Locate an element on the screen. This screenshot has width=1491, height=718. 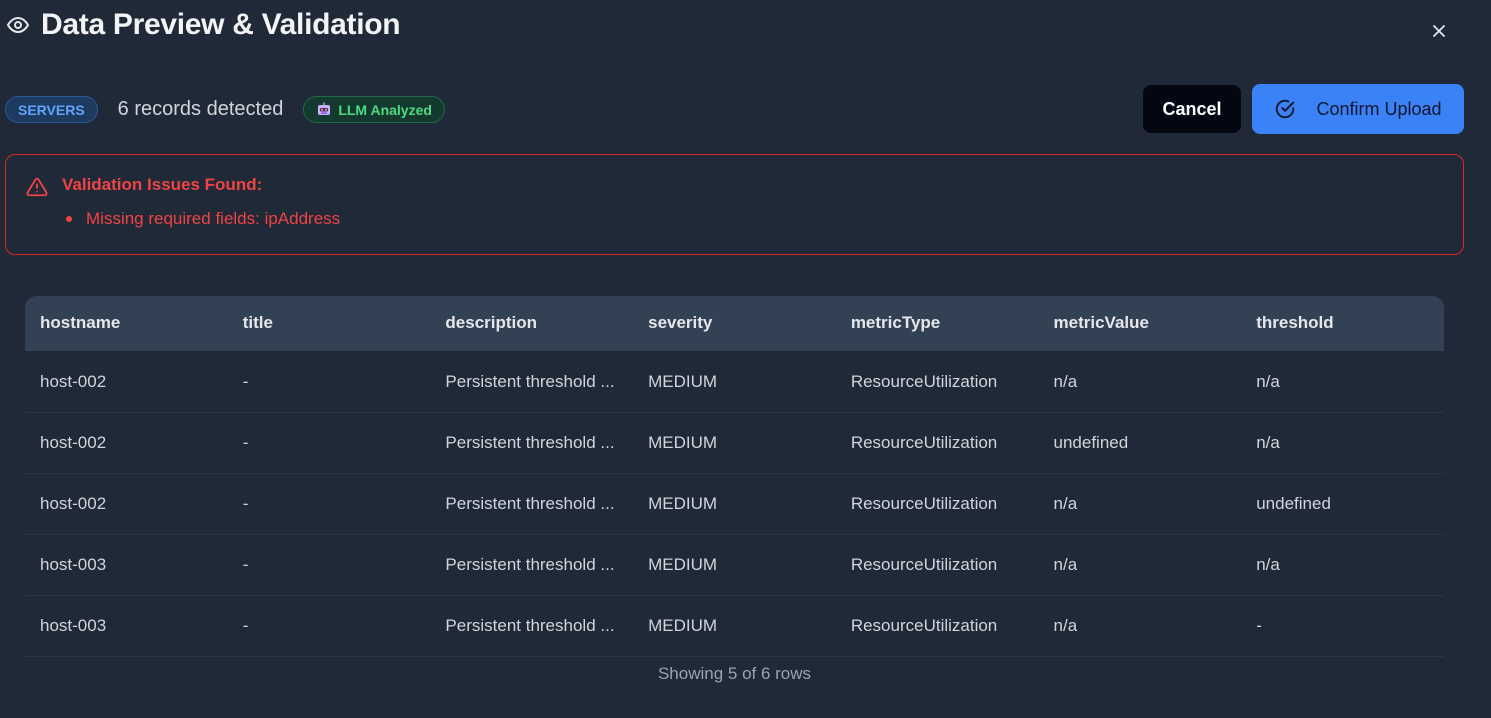
cell-metricvalue: undefined is located at coordinates (1140, 443).